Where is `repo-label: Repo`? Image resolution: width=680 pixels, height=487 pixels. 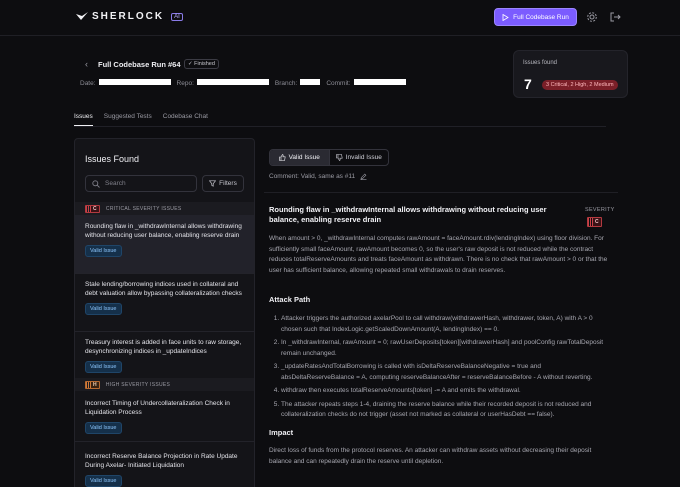 repo-label: Repo is located at coordinates (184, 83).